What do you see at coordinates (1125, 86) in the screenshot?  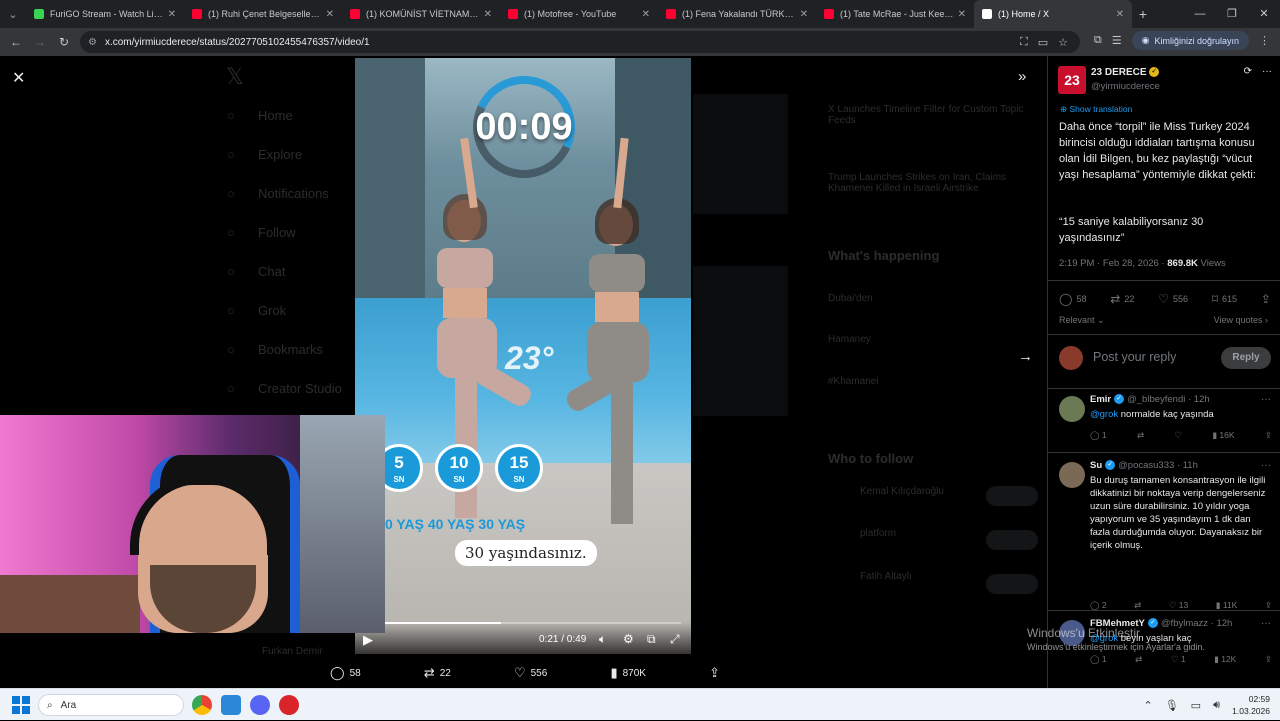 I see `author-handle: @yirmiucderece` at bounding box center [1125, 86].